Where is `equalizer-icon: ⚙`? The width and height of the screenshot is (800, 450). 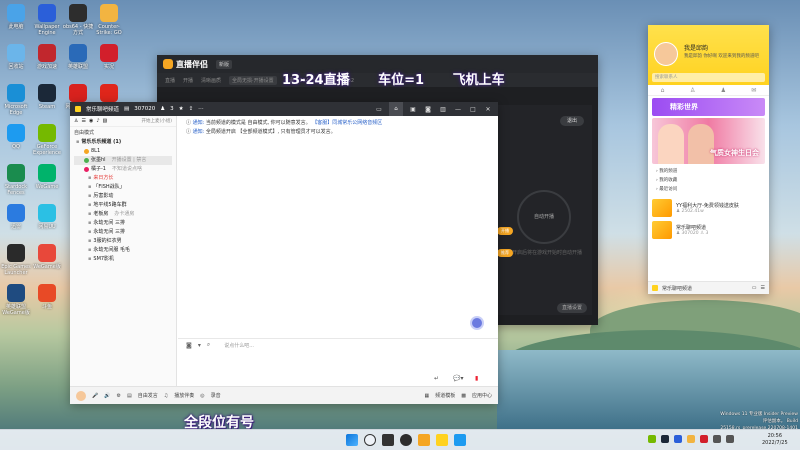
equalizer-icon: ⚙ is located at coordinates (118, 396).